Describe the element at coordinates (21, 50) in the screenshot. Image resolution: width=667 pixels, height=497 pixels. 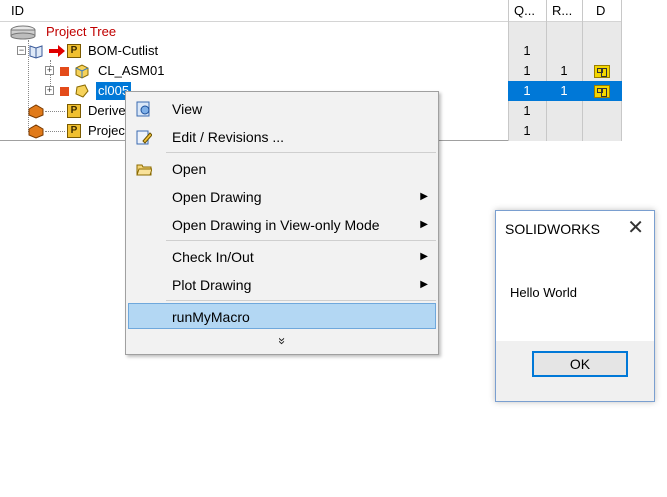
I see `collapse-toggle-icon: −` at that location.